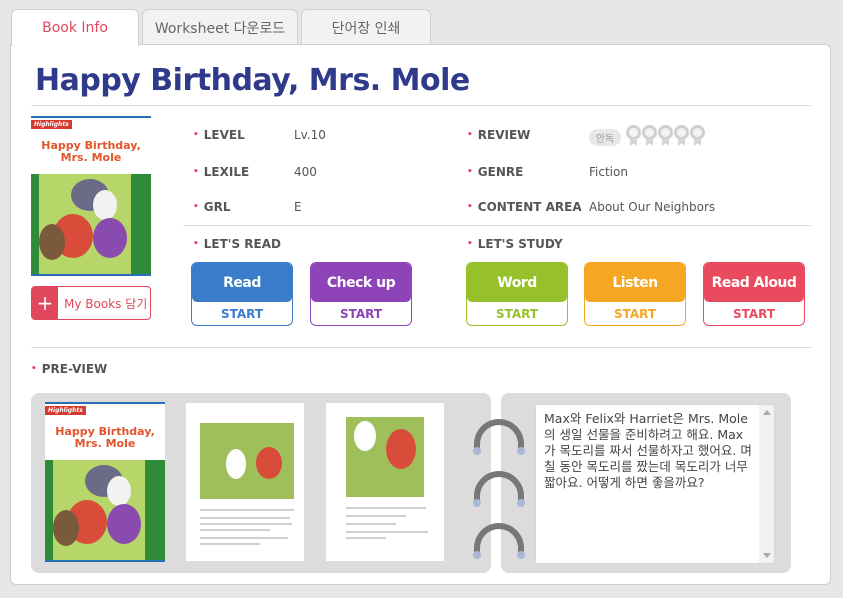  Describe the element at coordinates (366, 27) in the screenshot. I see `tab-vocab-print: 단어장 인쇄` at that location.